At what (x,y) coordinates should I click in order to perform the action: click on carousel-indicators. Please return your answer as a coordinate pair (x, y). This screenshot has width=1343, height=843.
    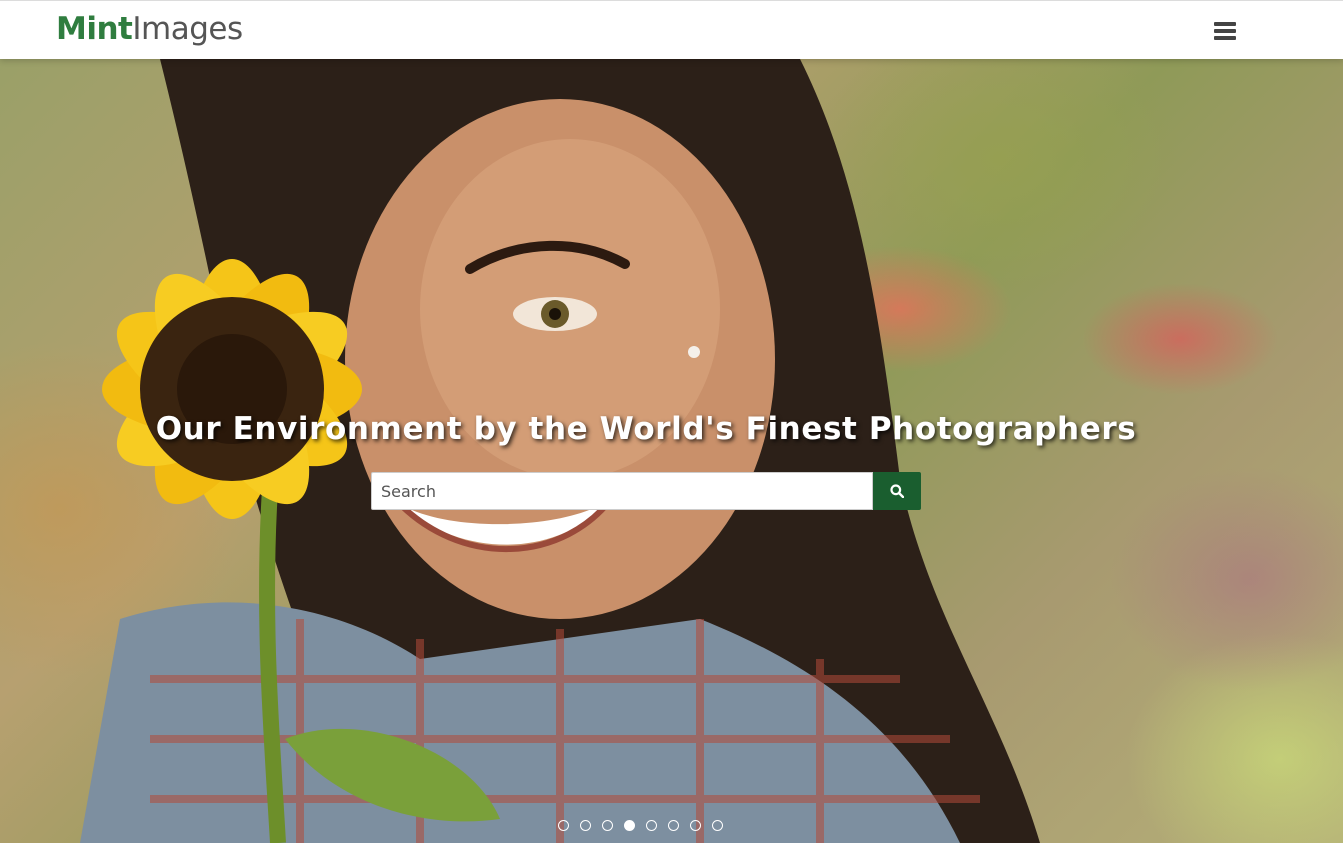
    Looking at the image, I should click on (646, 826).